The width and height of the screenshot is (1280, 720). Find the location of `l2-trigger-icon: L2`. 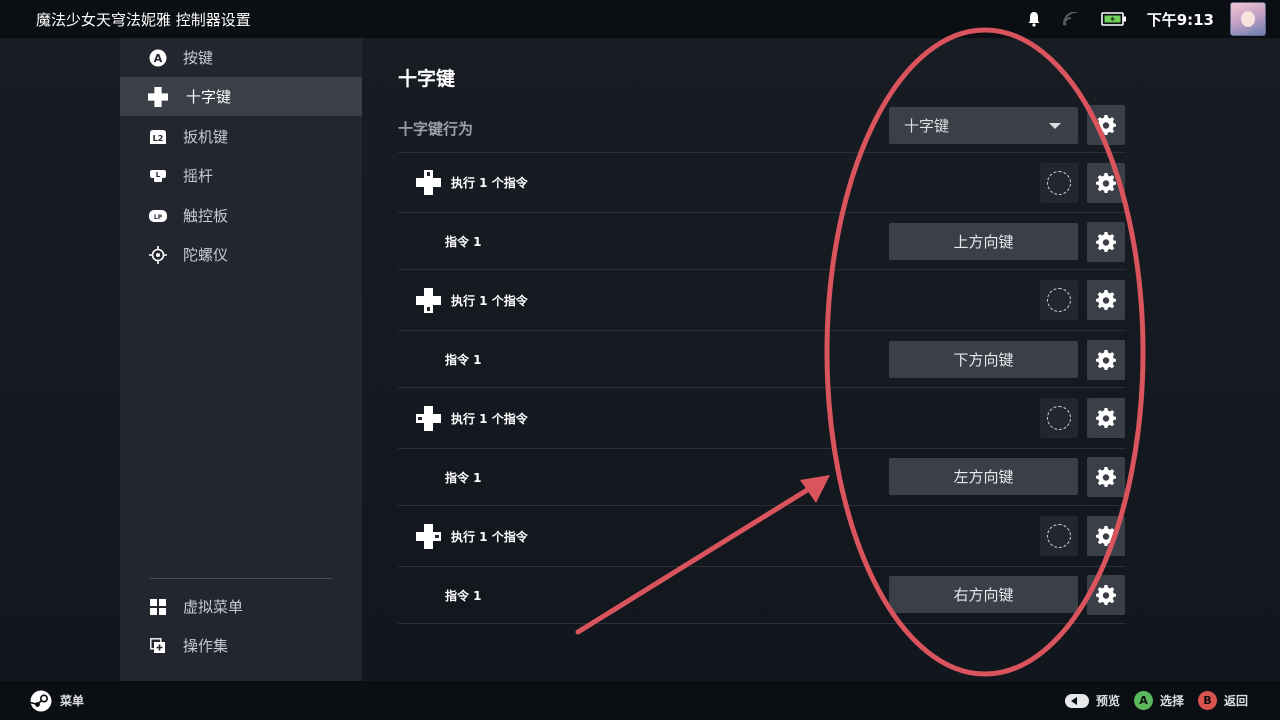

l2-trigger-icon: L2 is located at coordinates (158, 137).